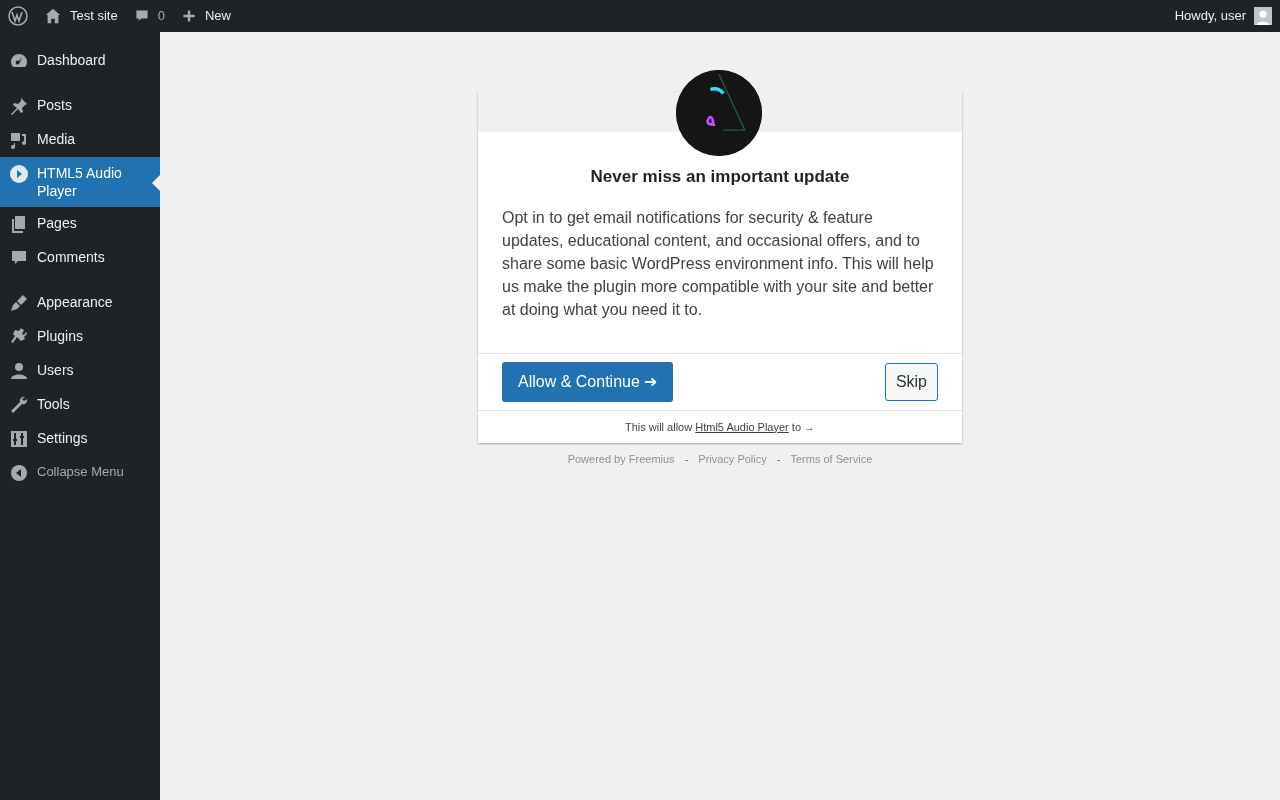  Describe the element at coordinates (19, 405) in the screenshot. I see `wrench-icon` at that location.